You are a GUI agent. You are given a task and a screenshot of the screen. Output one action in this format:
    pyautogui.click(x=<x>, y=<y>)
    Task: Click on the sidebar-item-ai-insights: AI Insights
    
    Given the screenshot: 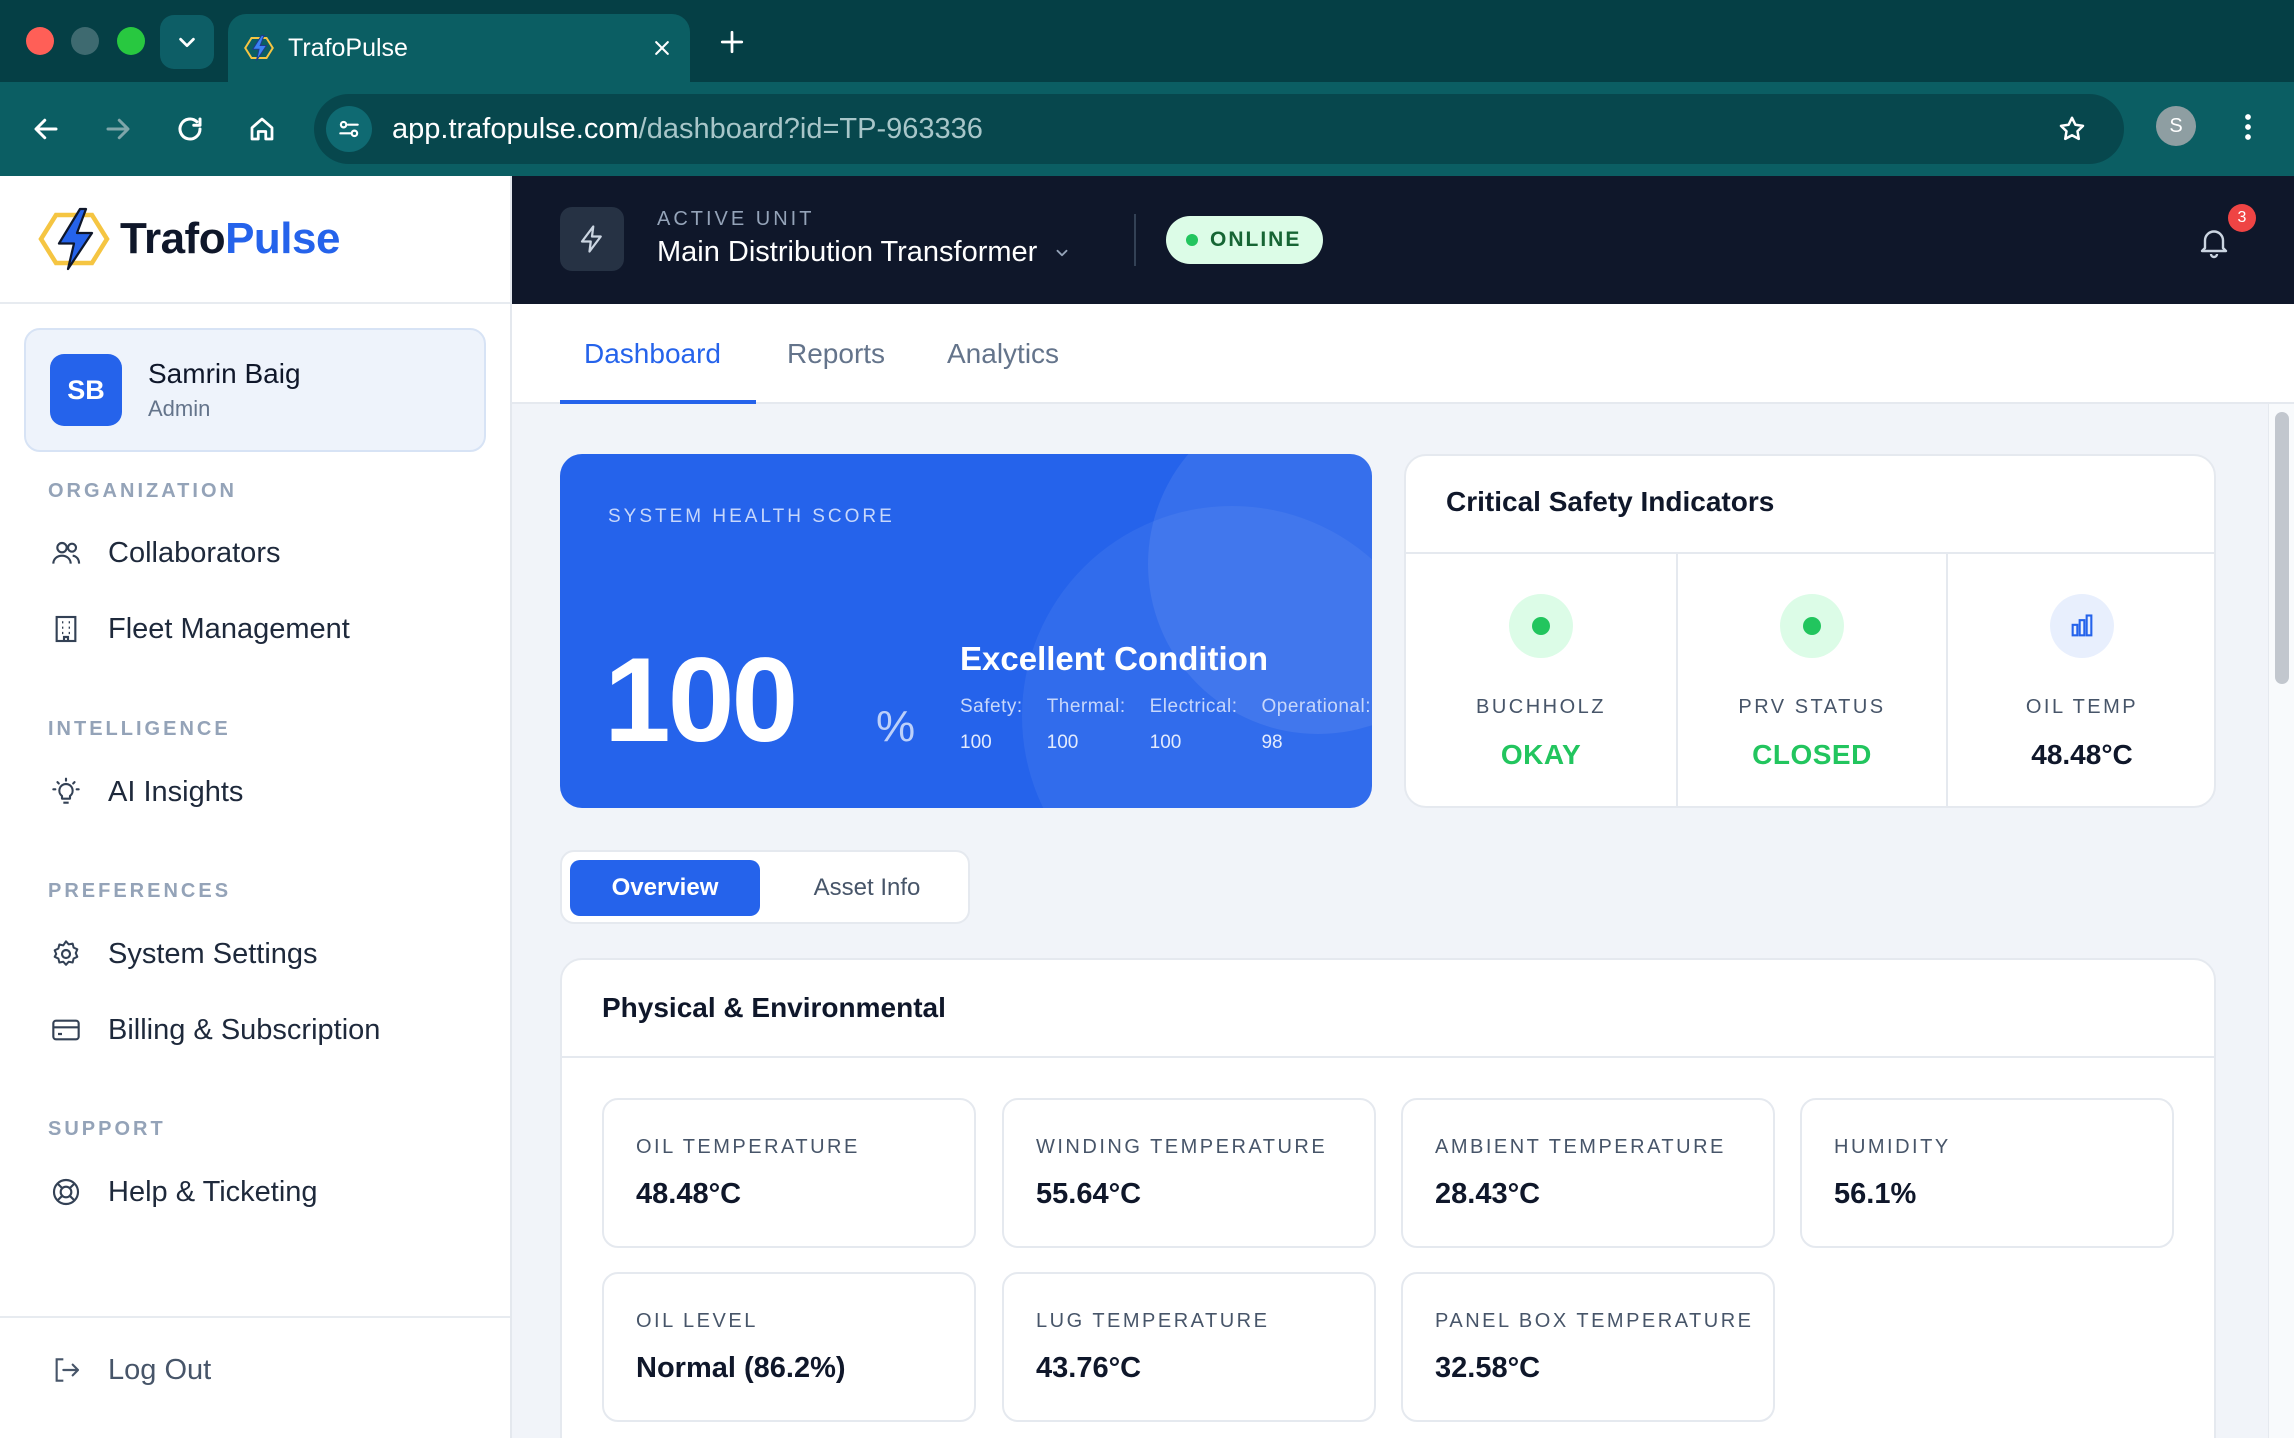 What is the action you would take?
    pyautogui.click(x=145, y=792)
    